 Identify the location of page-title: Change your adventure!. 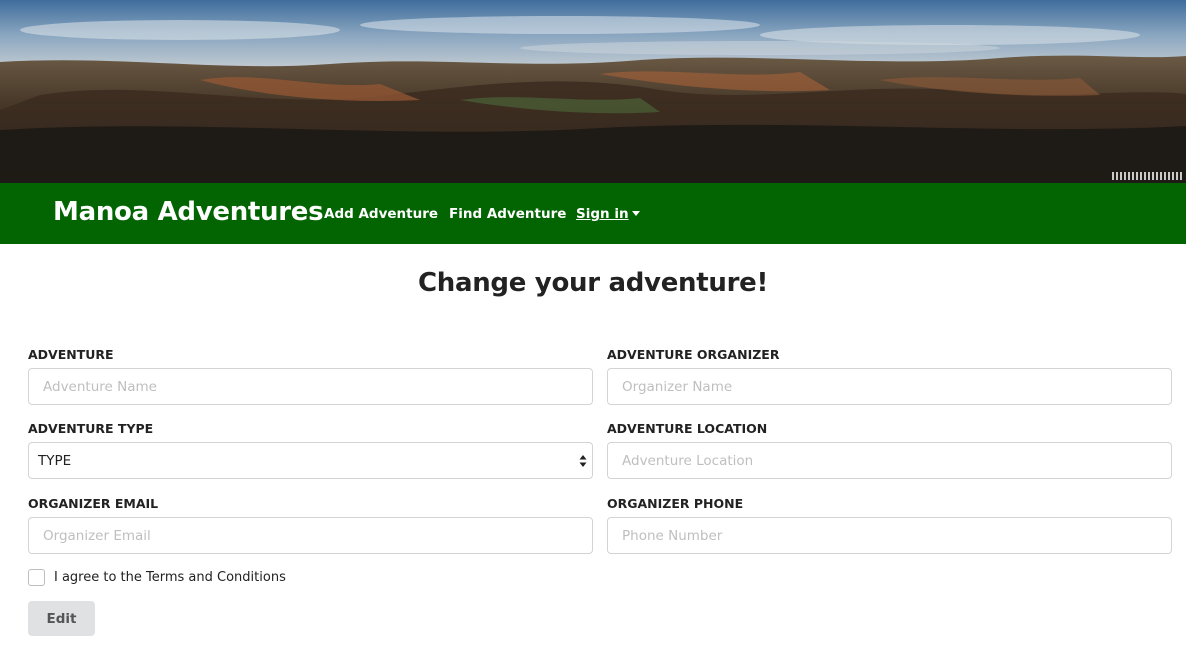
(593, 283).